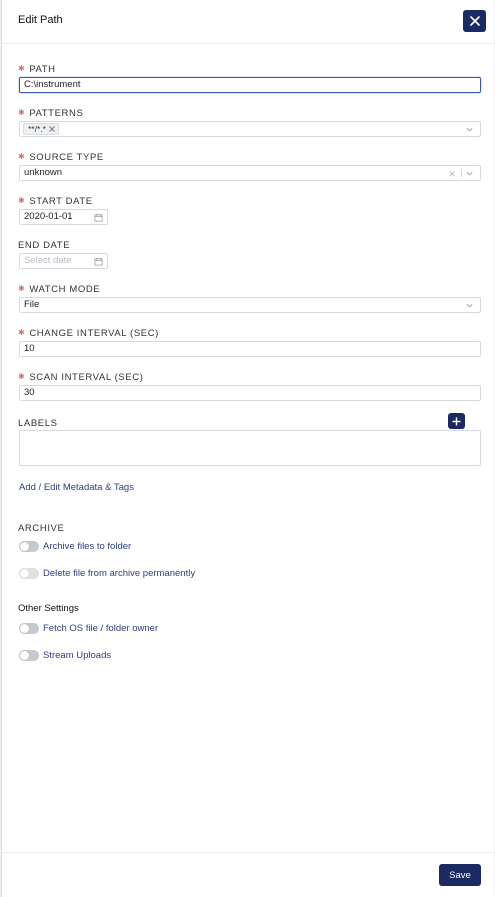  Describe the element at coordinates (37, 69) in the screenshot. I see `path-label: ✱ PATH` at that location.